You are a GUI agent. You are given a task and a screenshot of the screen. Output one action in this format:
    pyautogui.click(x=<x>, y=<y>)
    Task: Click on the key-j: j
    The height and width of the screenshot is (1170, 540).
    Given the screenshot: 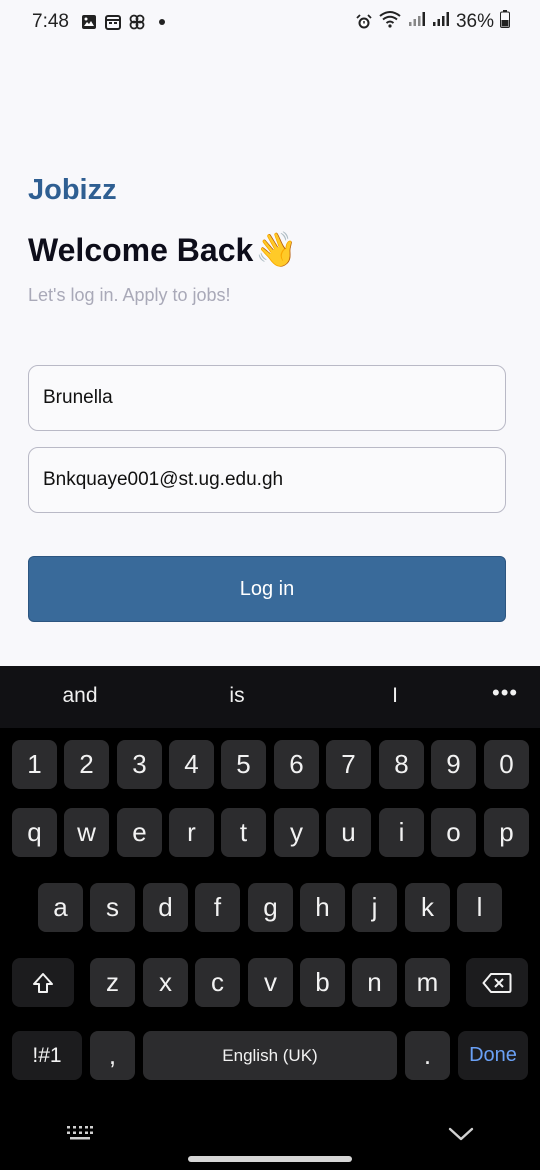 What is the action you would take?
    pyautogui.click(x=374, y=907)
    